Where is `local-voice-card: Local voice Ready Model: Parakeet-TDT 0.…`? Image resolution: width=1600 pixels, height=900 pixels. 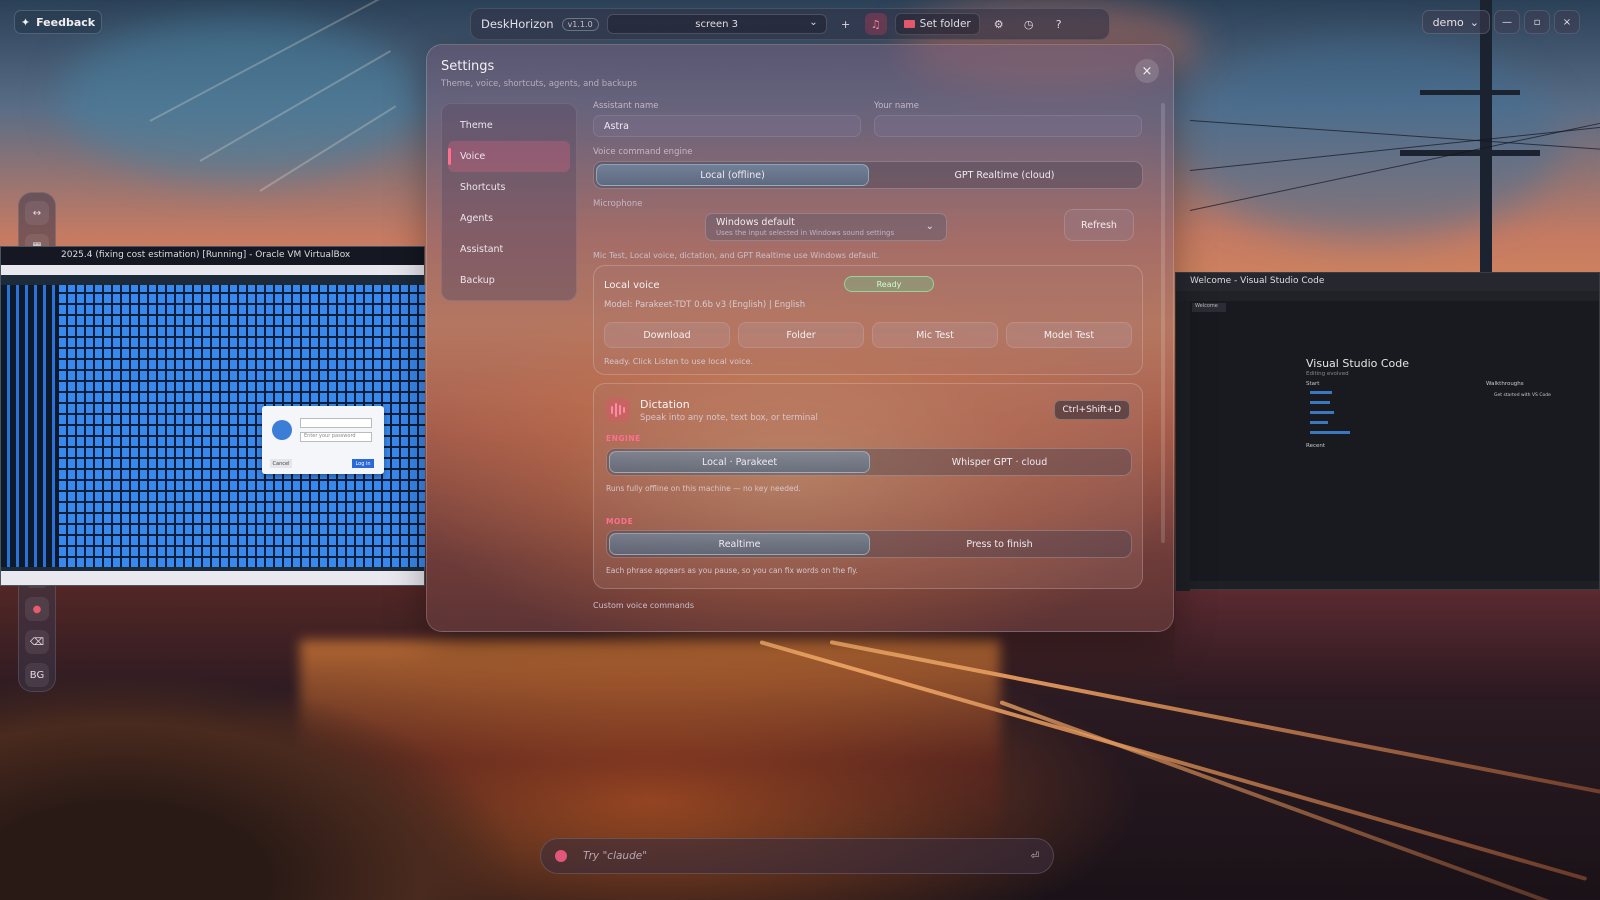 local-voice-card: Local voice Ready Model: Parakeet-TDT 0.… is located at coordinates (868, 320).